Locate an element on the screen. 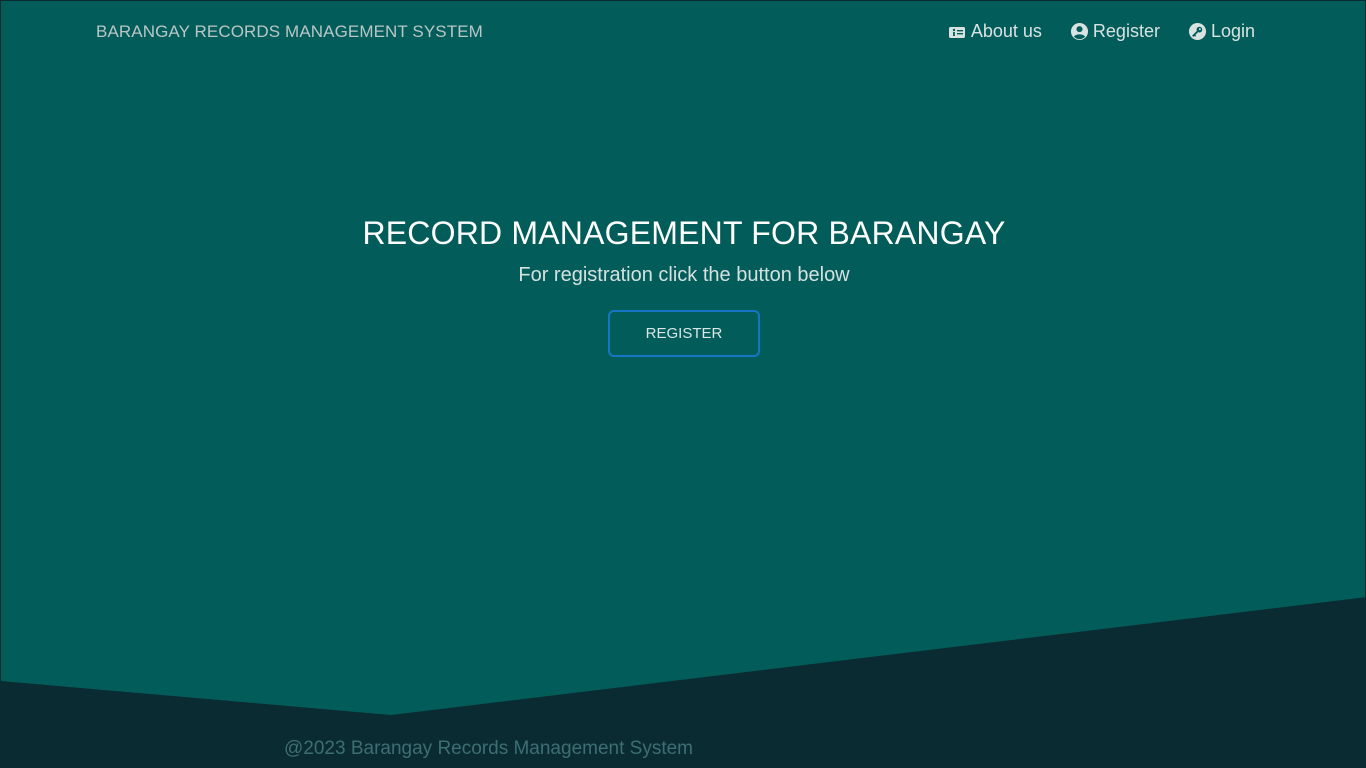 The width and height of the screenshot is (1366, 768). info-card-icon is located at coordinates (957, 31).